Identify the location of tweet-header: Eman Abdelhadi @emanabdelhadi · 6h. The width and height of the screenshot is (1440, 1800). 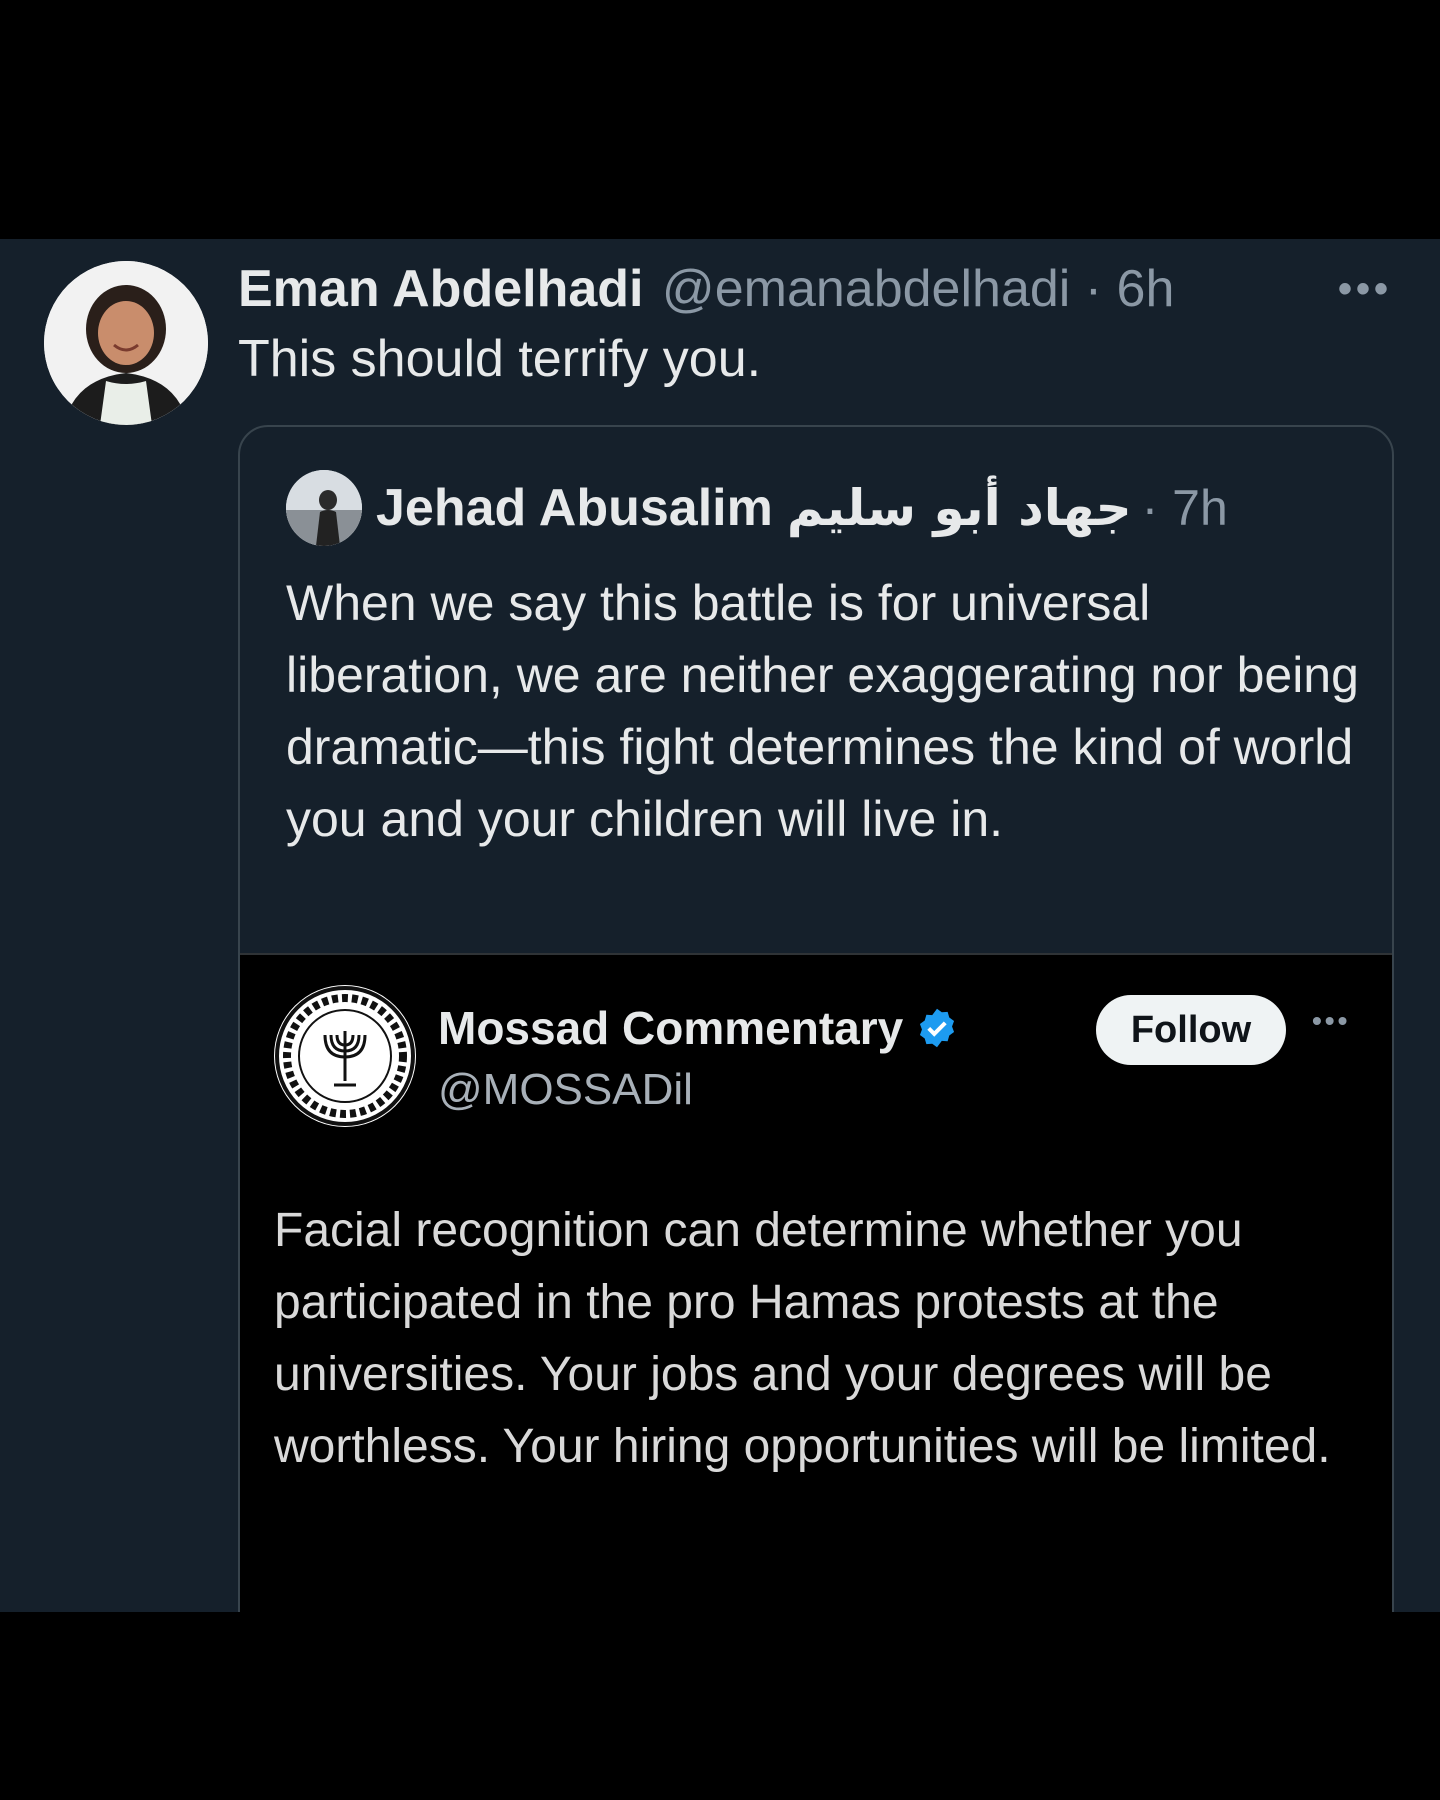
(706, 289).